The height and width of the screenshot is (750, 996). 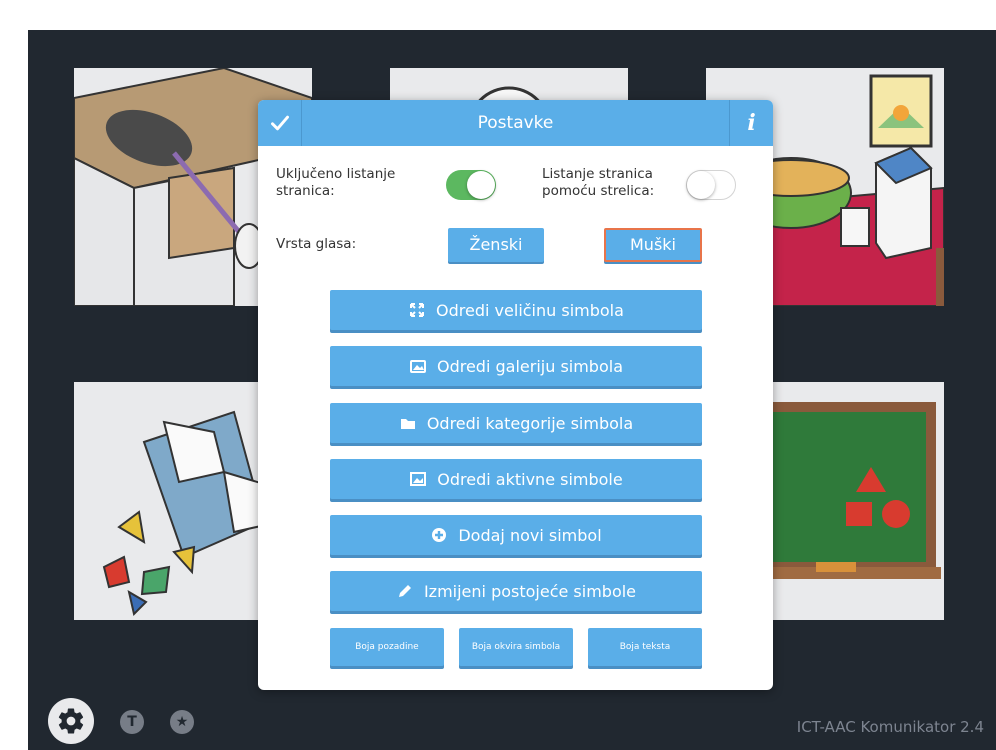 I want to click on symbol-border-color-button: Boja okvira simbola, so click(x=516, y=647).